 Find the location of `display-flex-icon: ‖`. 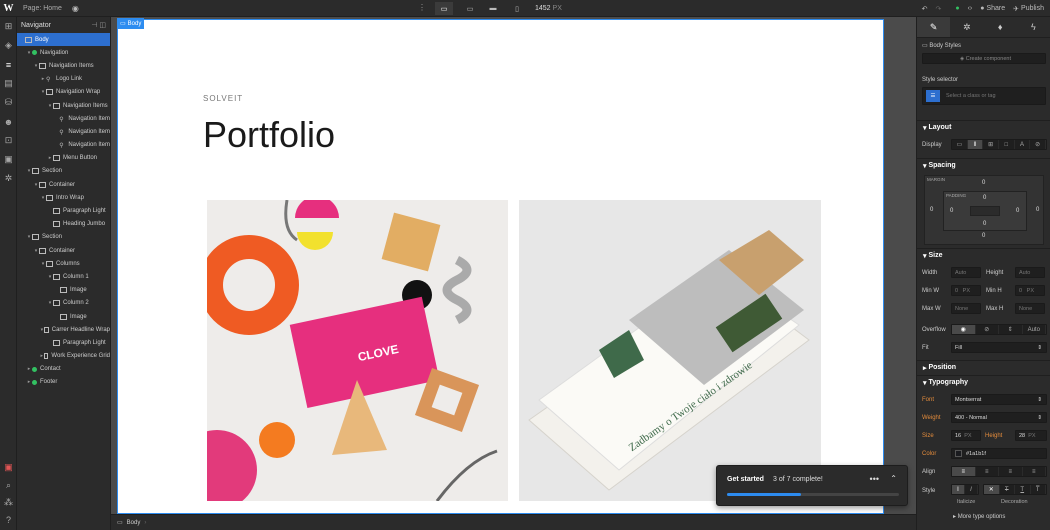

display-flex-icon: ‖ is located at coordinates (975, 144).